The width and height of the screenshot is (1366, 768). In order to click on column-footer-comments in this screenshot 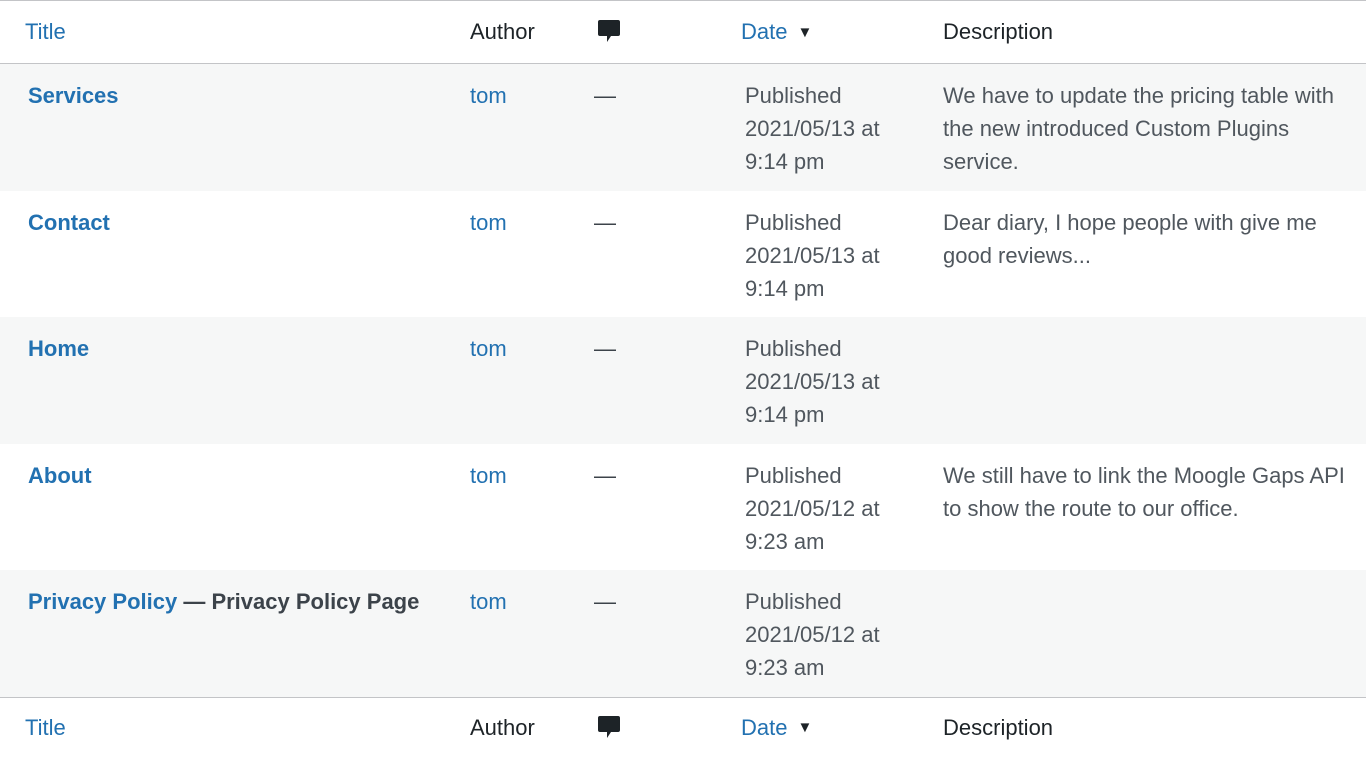, I will do `click(609, 728)`.